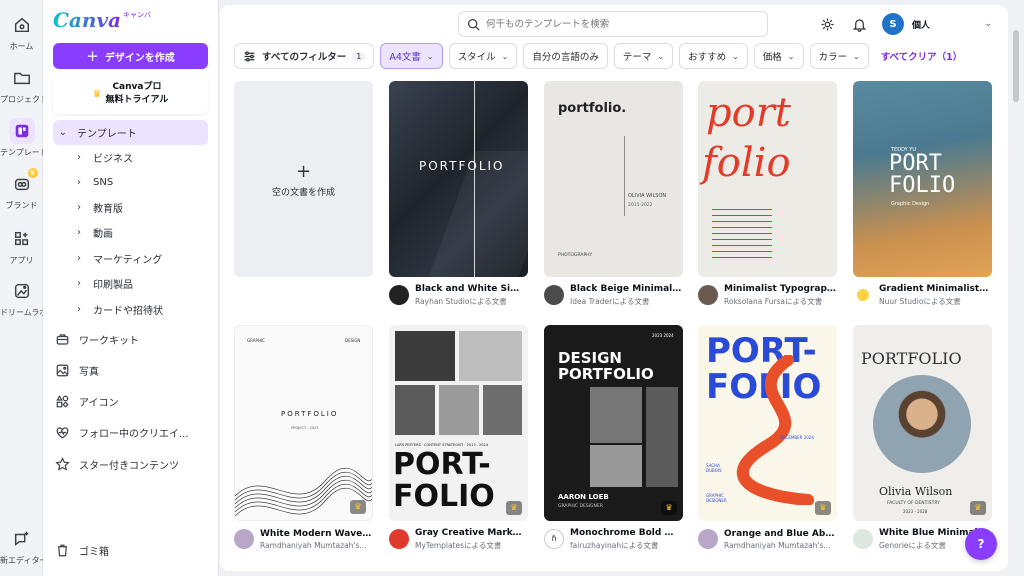  What do you see at coordinates (921, 25) in the screenshot?
I see `account-name: 個人` at bounding box center [921, 25].